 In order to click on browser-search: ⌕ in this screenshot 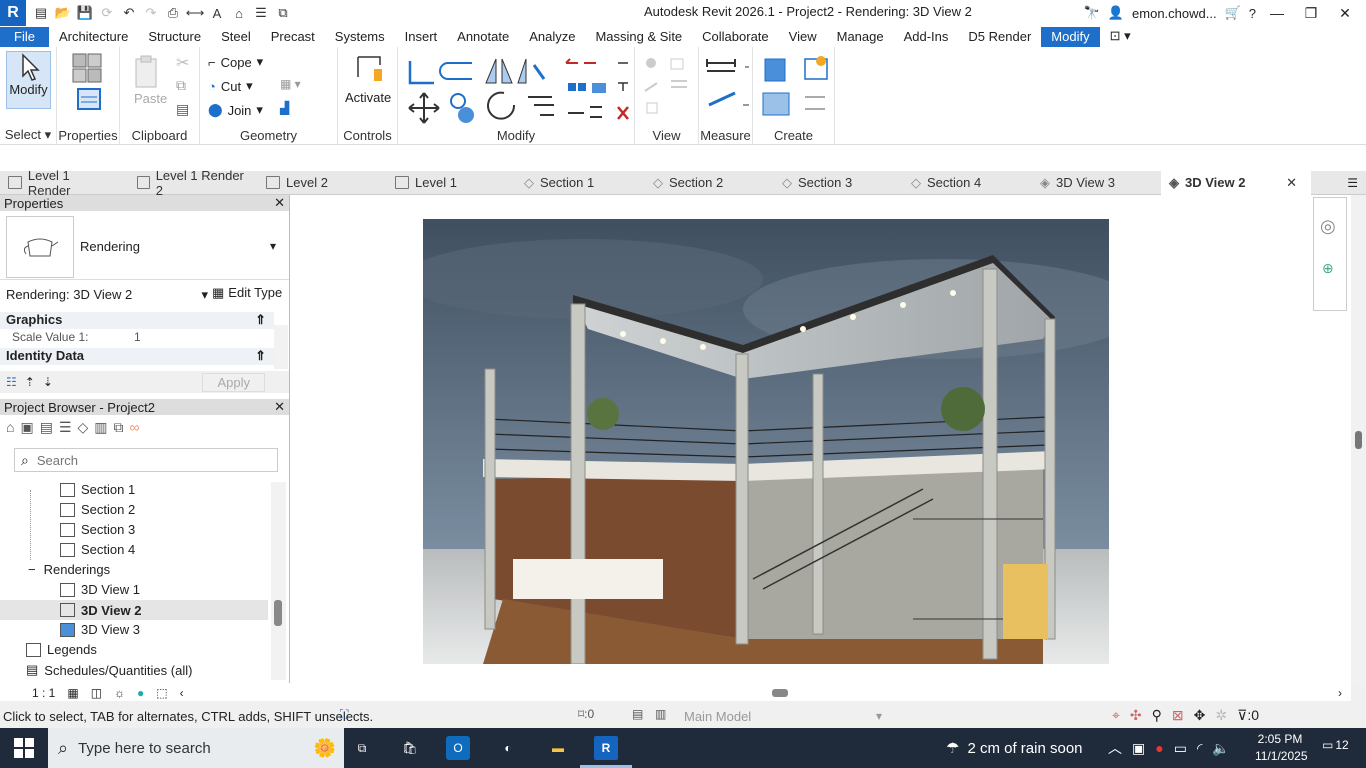, I will do `click(146, 460)`.